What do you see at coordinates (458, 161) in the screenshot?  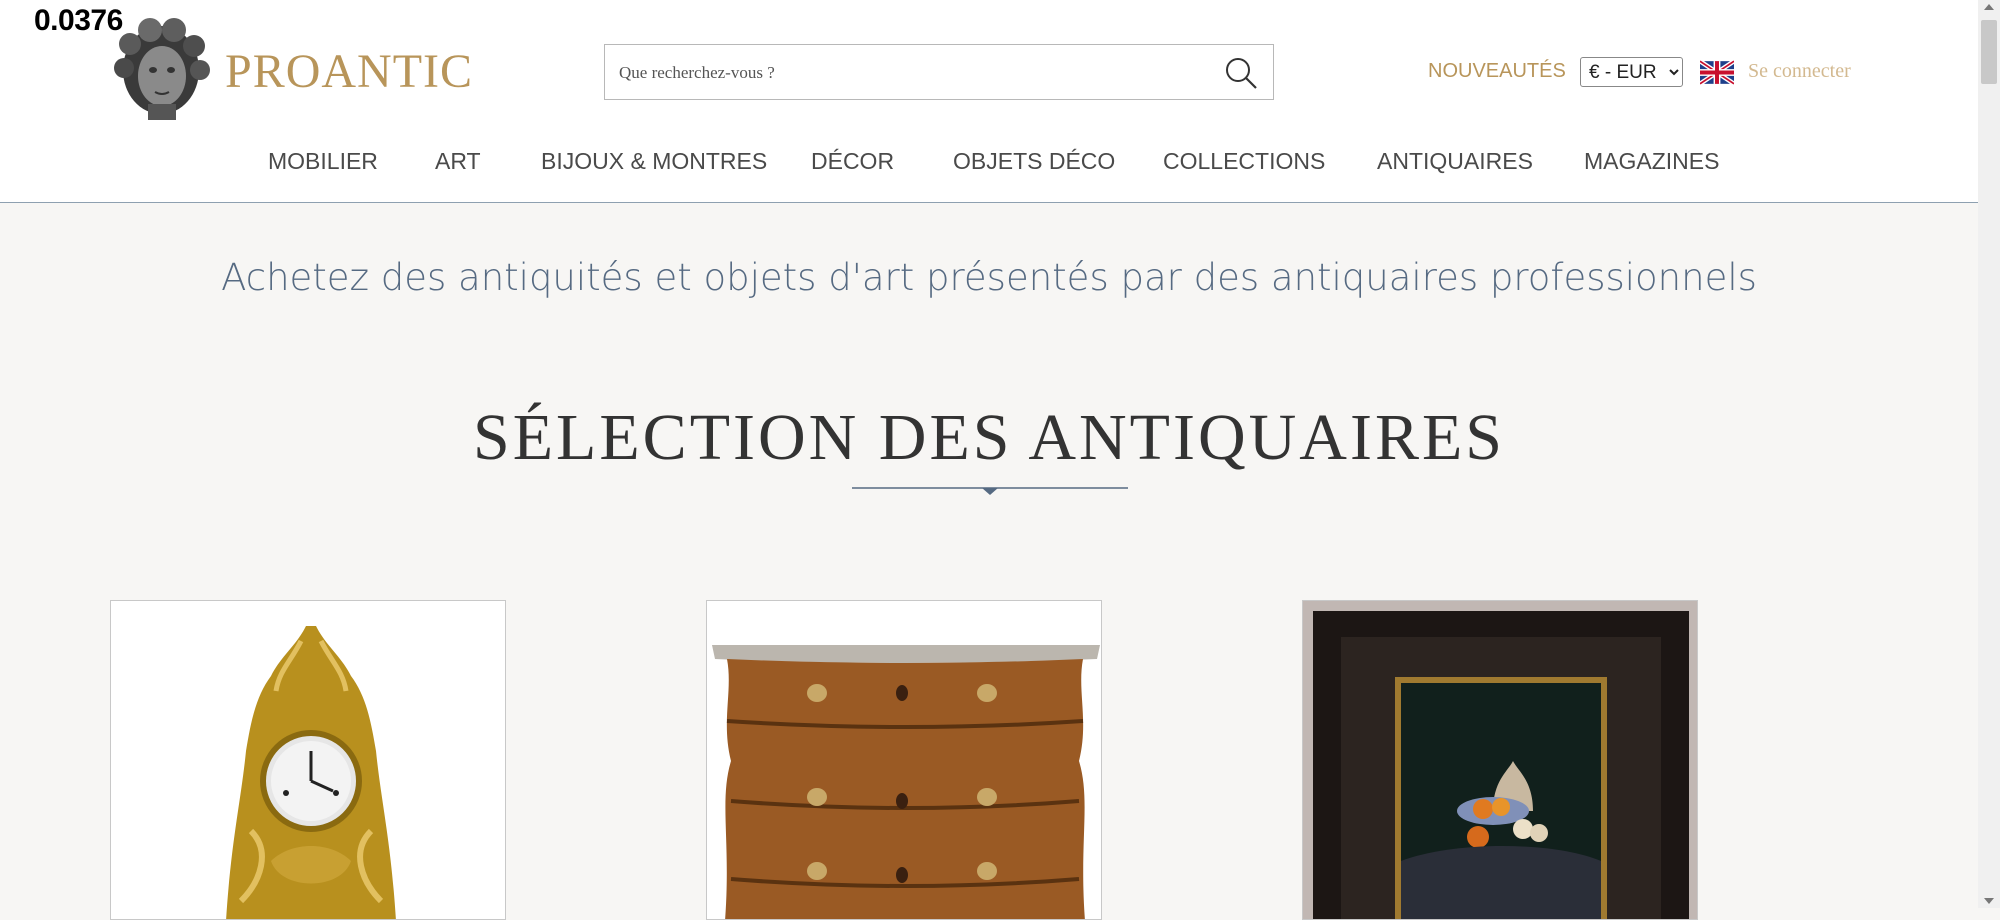 I see `nav-item-art: ART` at bounding box center [458, 161].